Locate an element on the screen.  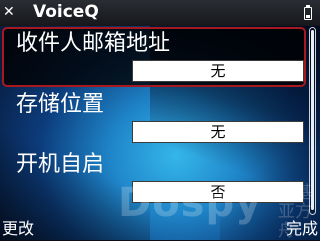
app-title: VoiceQ is located at coordinates (66, 12).